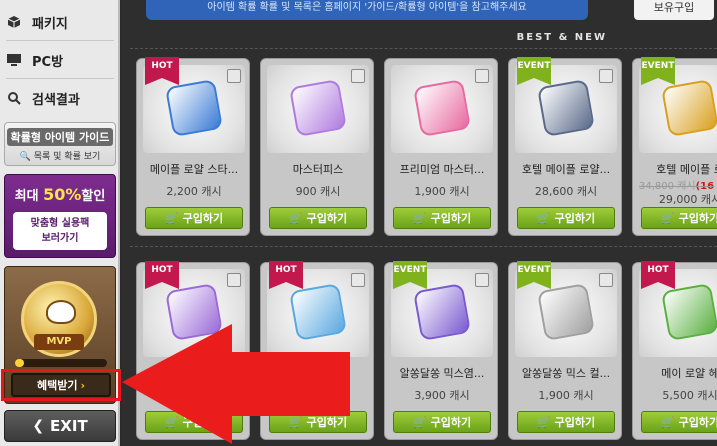 This screenshot has width=717, height=446. I want to click on search-icon, so click(14, 98).